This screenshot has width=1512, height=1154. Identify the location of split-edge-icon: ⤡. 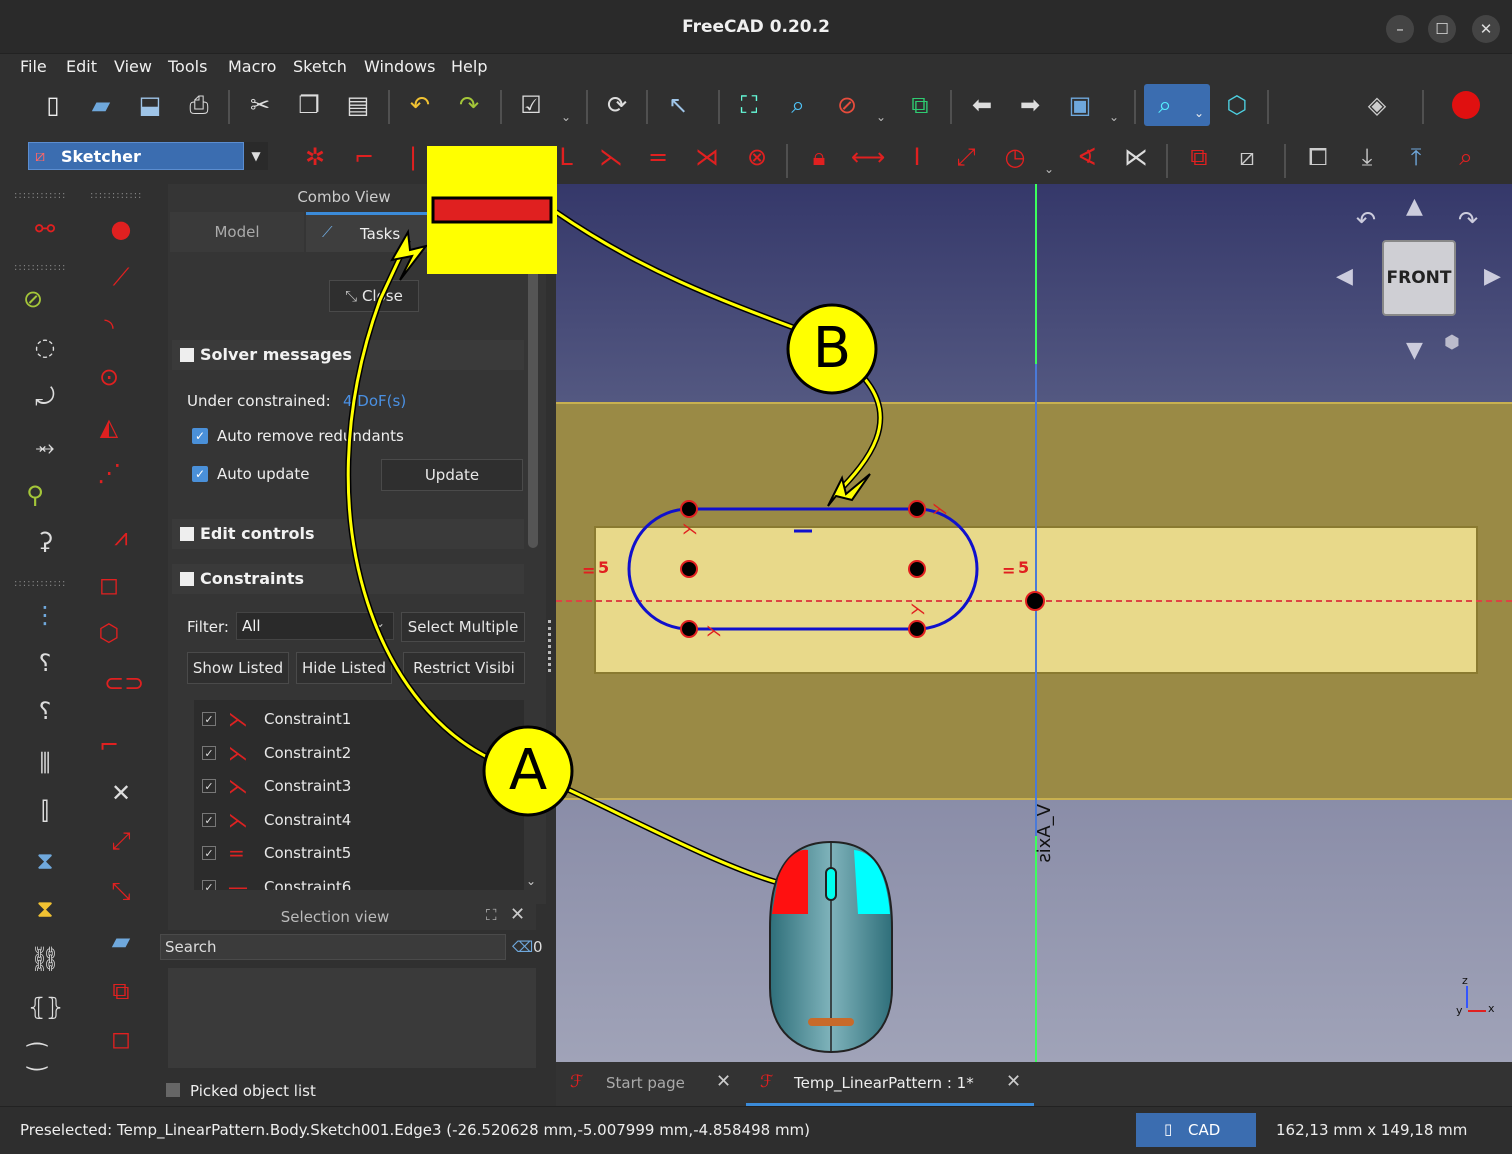
(121, 891).